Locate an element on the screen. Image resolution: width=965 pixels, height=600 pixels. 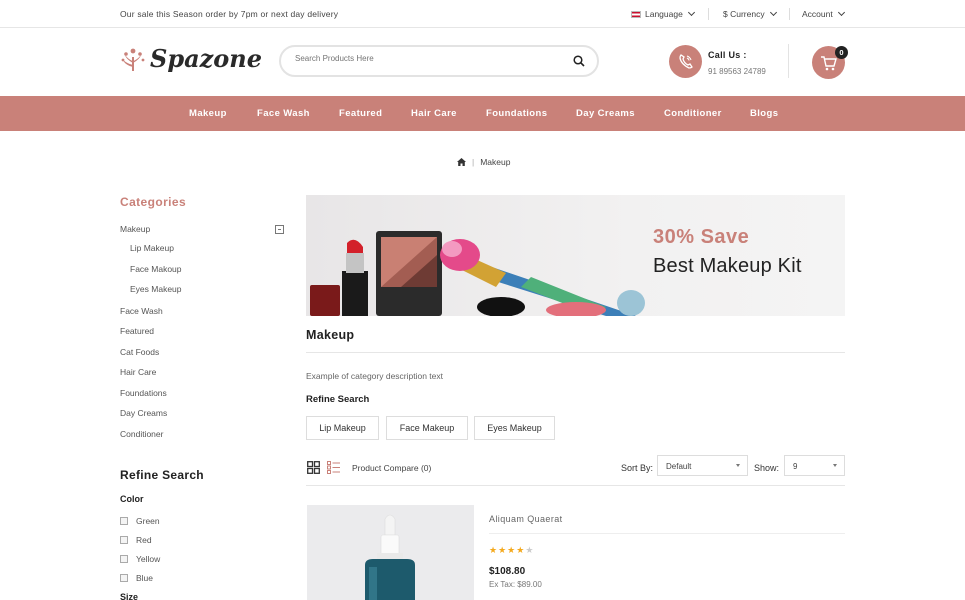
subcategory-item: Face Makoup is located at coordinates (156, 269).